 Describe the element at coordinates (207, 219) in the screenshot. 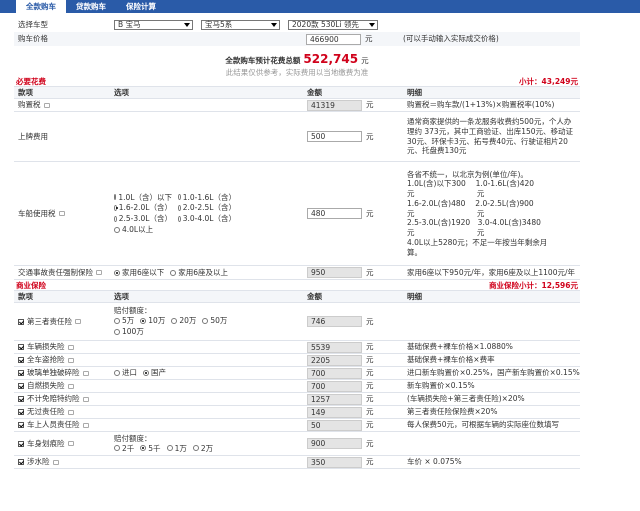

I see `displacement-option: 3.0-4.0L（含）` at that location.